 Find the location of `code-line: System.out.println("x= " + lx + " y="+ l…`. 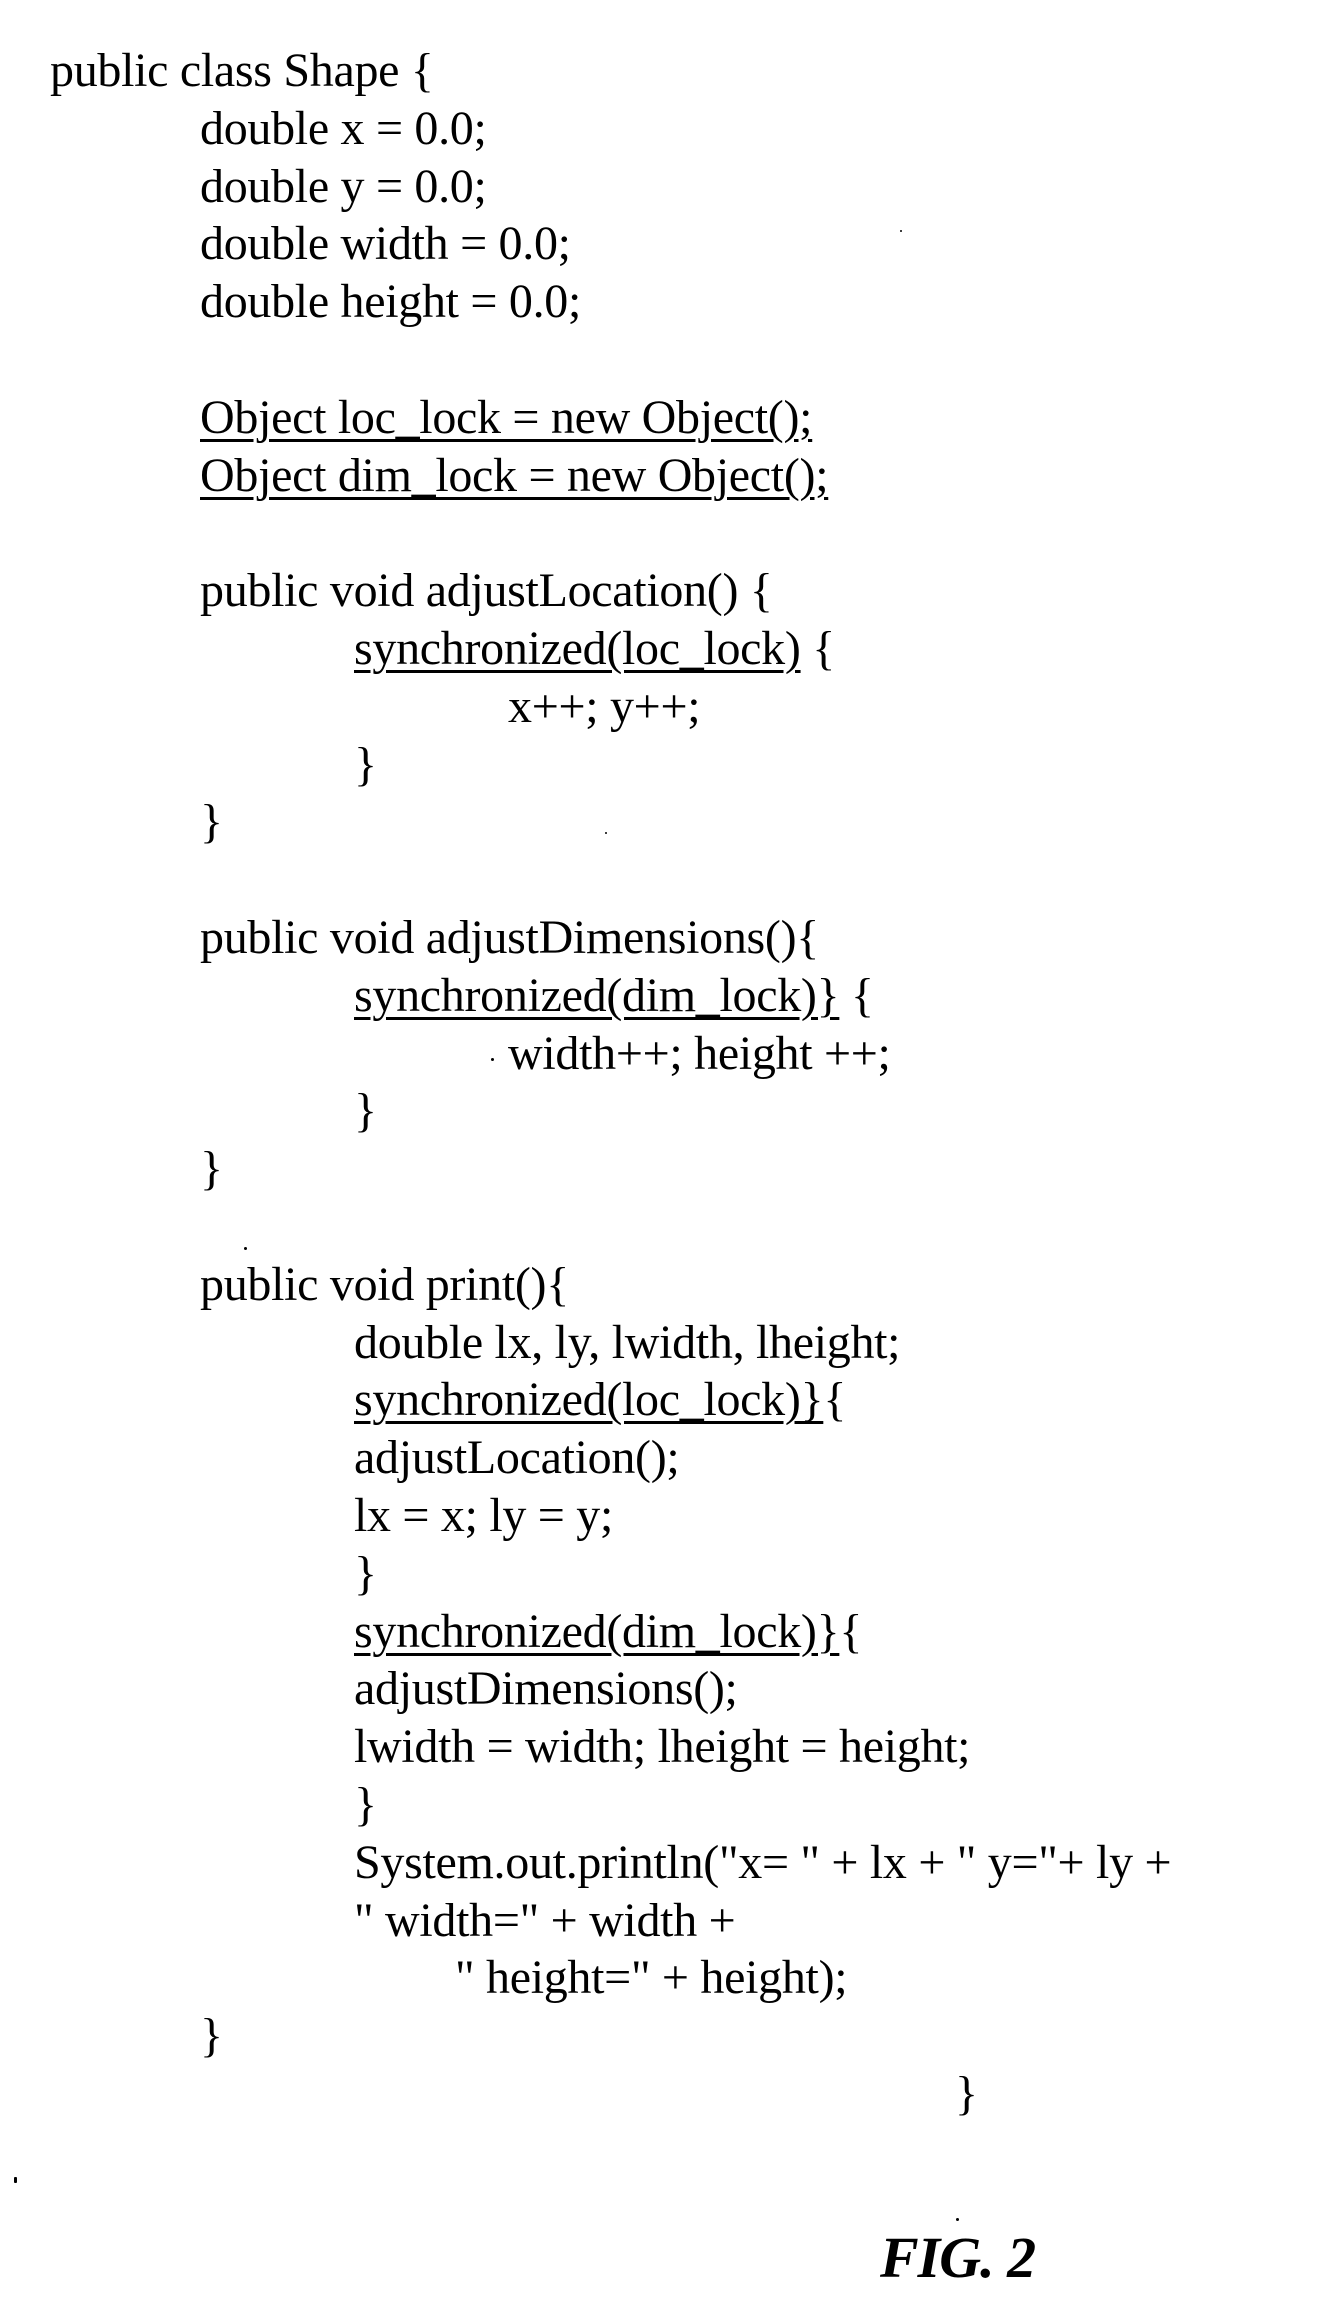

code-line: System.out.println("x= " + lx + " y="+ l… is located at coordinates (763, 1863).